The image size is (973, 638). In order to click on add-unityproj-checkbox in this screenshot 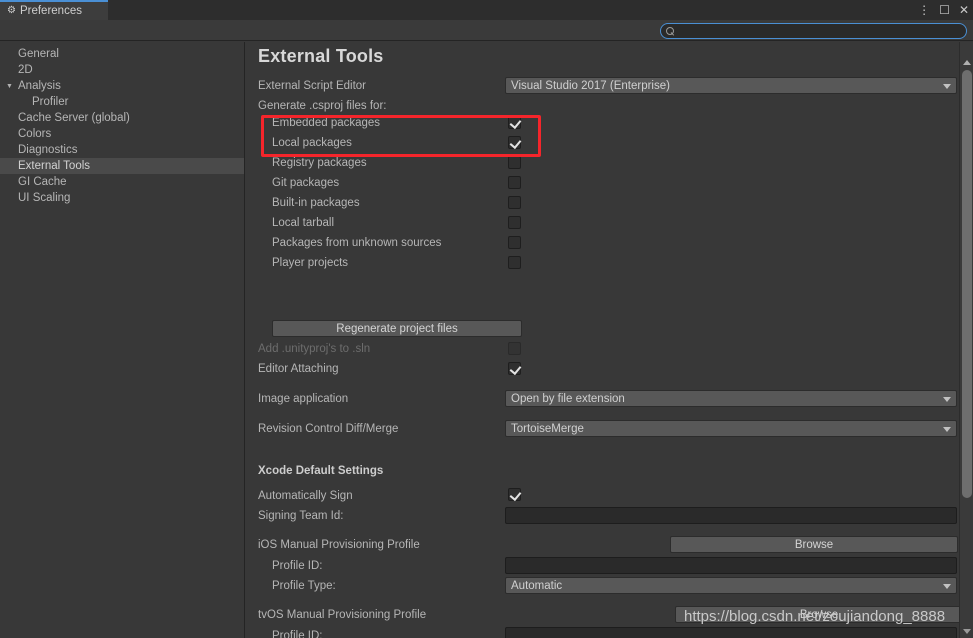, I will do `click(514, 348)`.